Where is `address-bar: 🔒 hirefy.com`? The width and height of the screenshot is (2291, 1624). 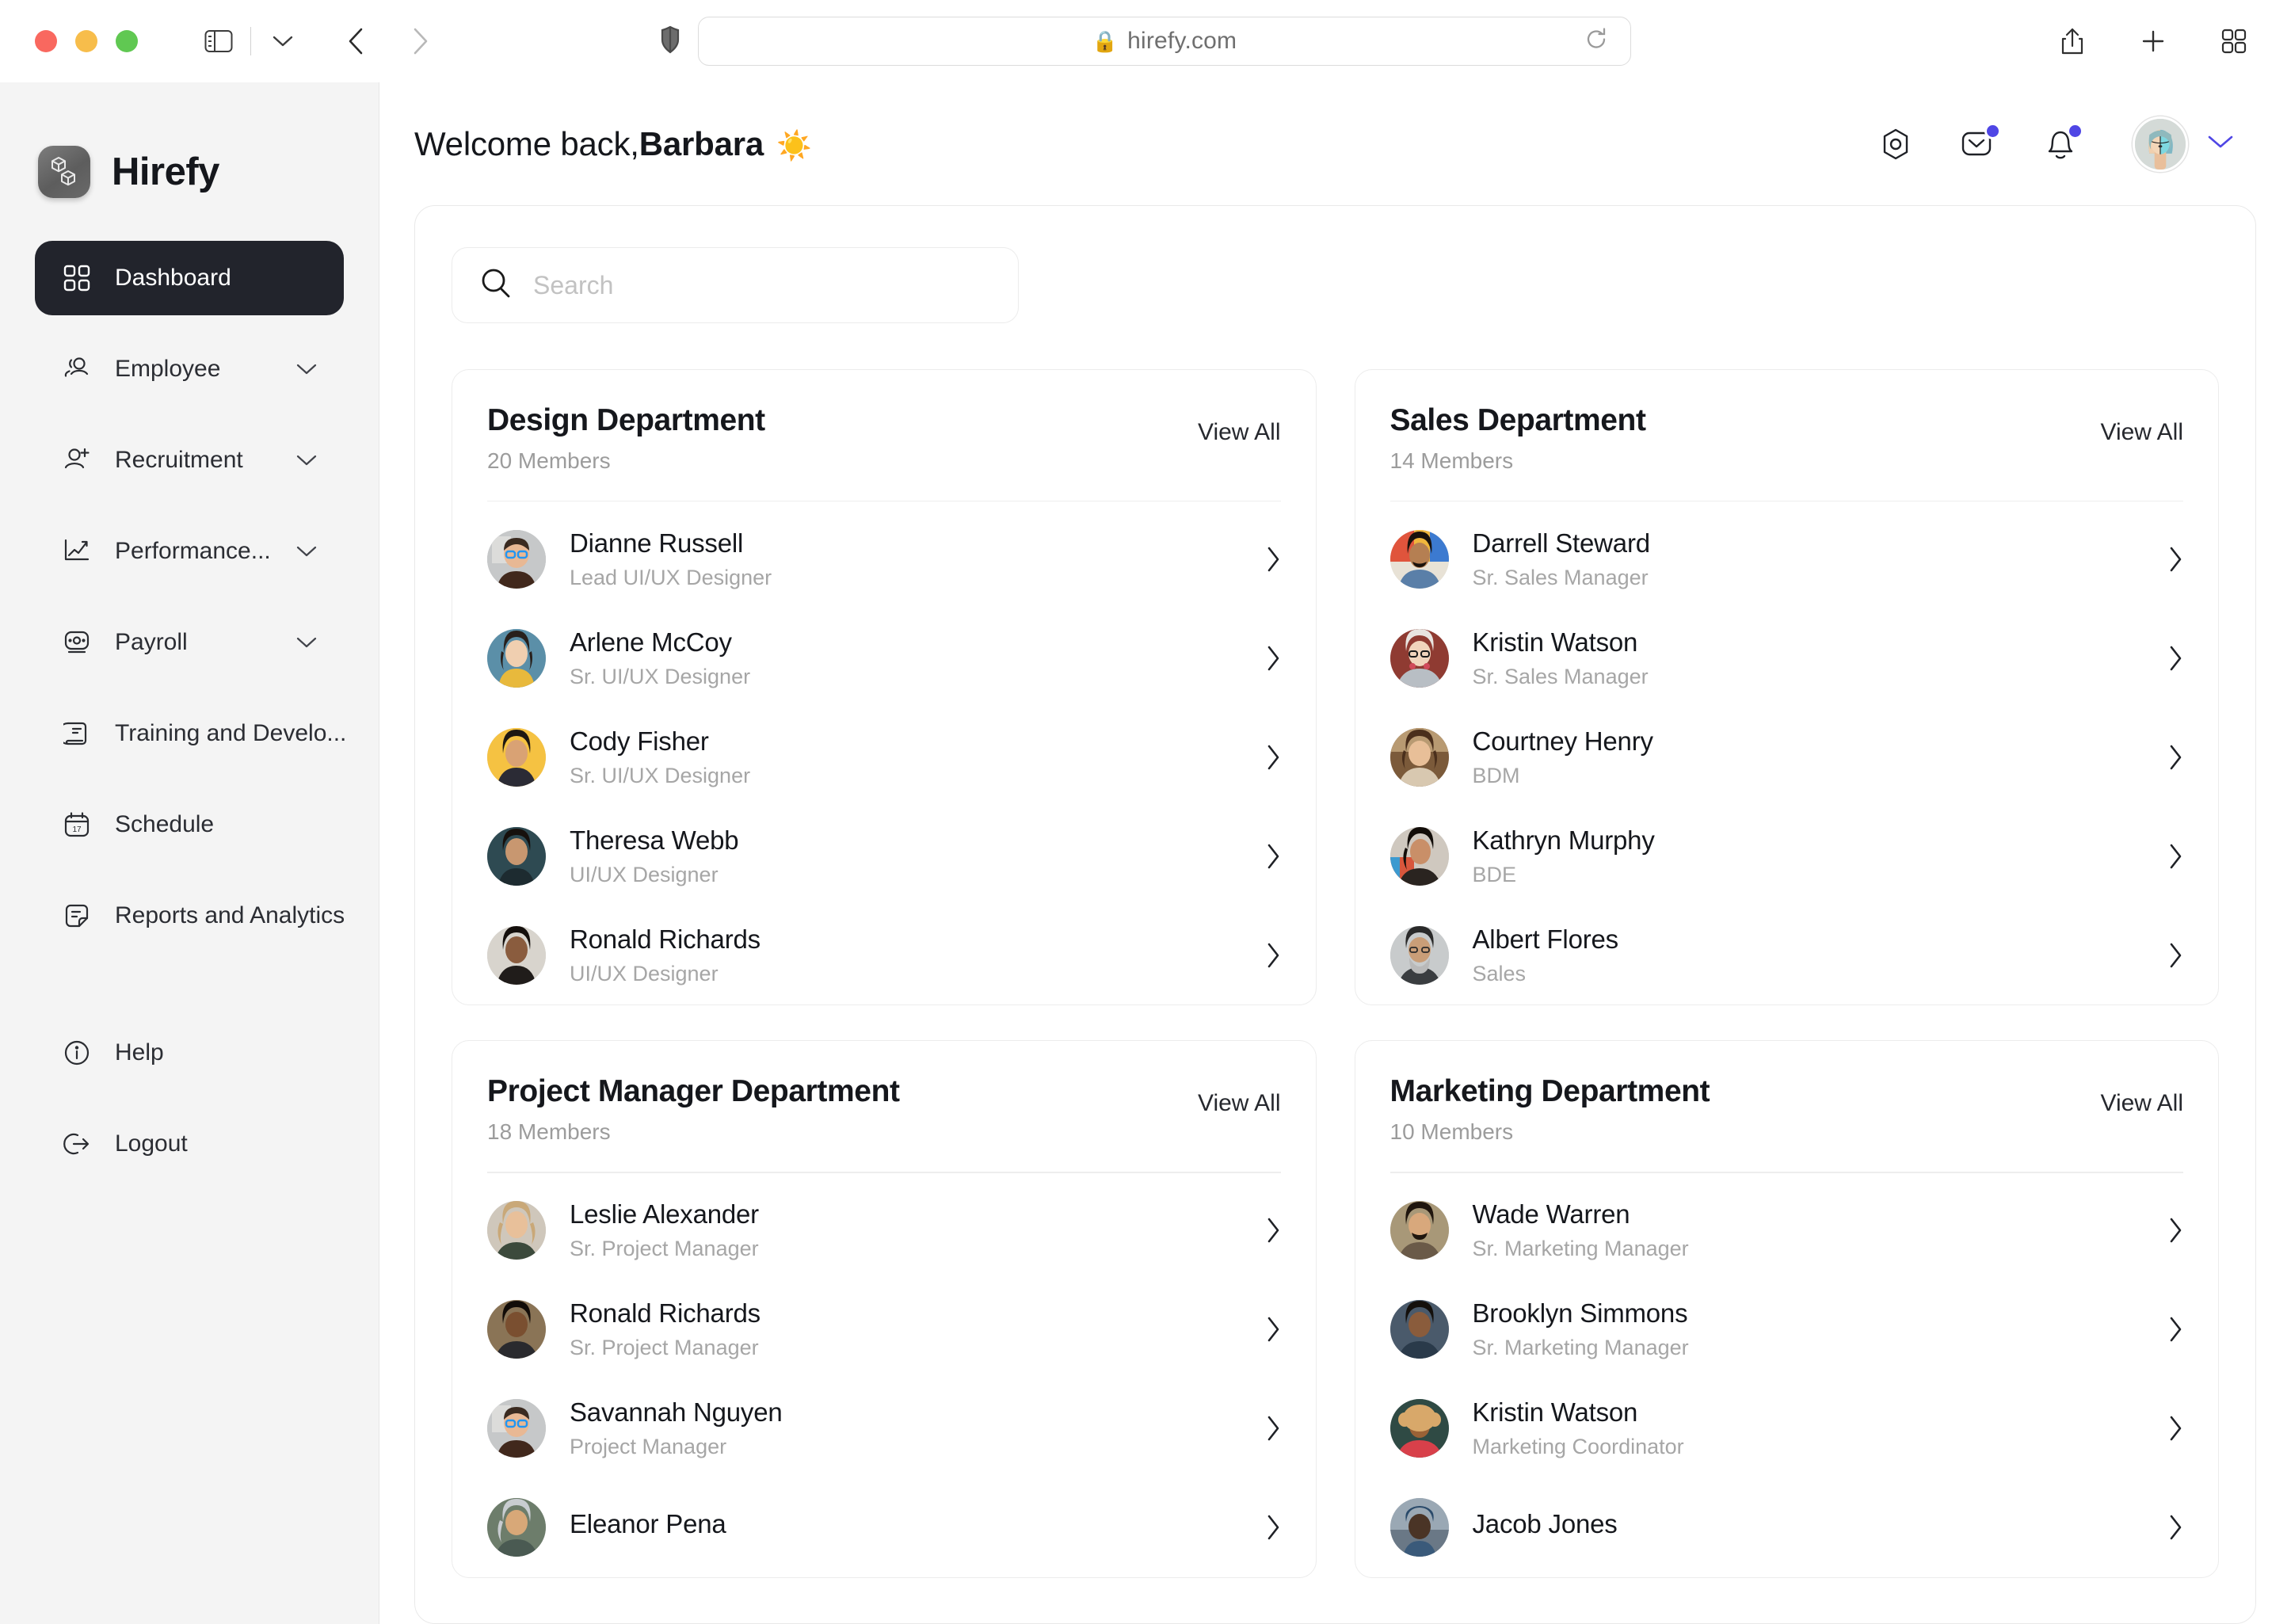 address-bar: 🔒 hirefy.com is located at coordinates (1164, 41).